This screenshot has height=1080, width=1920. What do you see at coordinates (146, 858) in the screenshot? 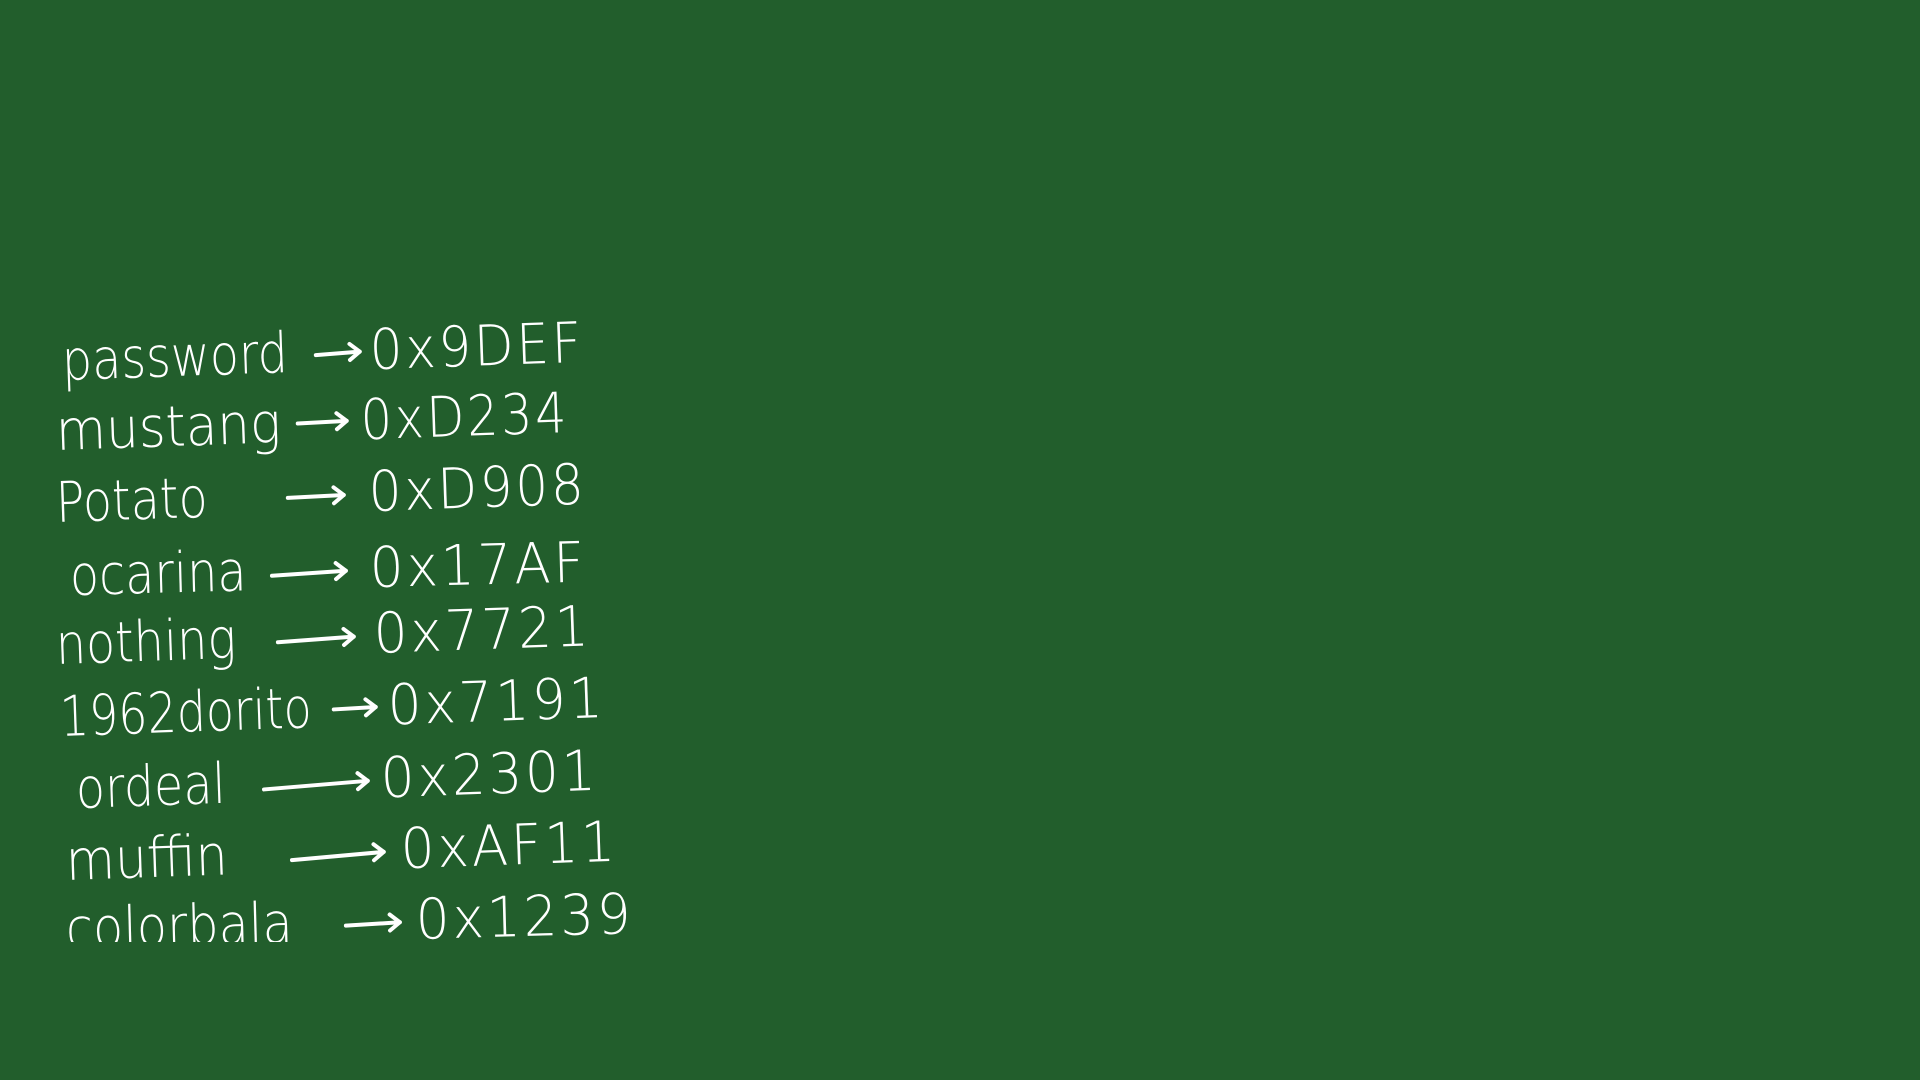
I see `password-text: muffin` at bounding box center [146, 858].